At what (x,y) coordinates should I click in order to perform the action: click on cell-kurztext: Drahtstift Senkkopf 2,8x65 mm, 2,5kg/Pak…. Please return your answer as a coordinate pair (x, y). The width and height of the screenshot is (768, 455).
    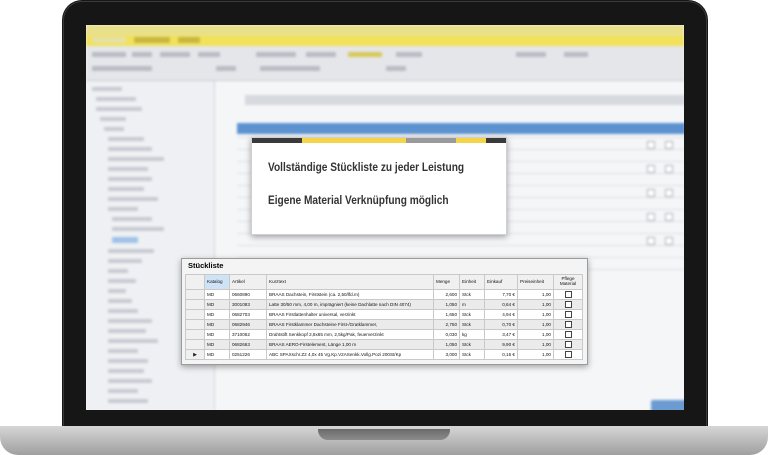
    Looking at the image, I should click on (350, 334).